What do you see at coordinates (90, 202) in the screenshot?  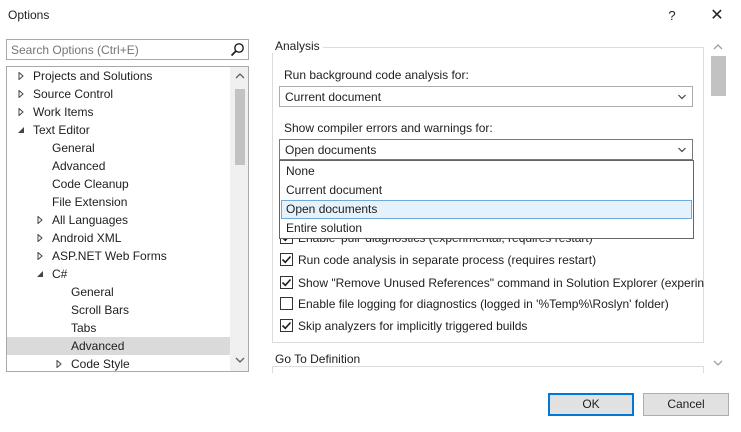 I see `tree-item-label: File Extension` at bounding box center [90, 202].